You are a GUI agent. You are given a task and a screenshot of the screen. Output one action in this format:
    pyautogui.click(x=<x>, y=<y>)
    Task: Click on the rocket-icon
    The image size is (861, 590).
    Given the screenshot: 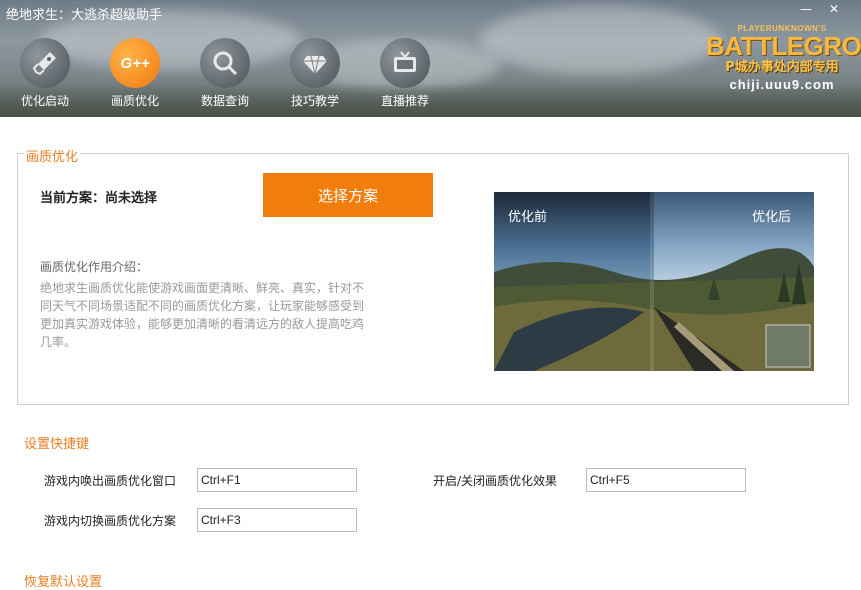 What is the action you would take?
    pyautogui.click(x=45, y=63)
    